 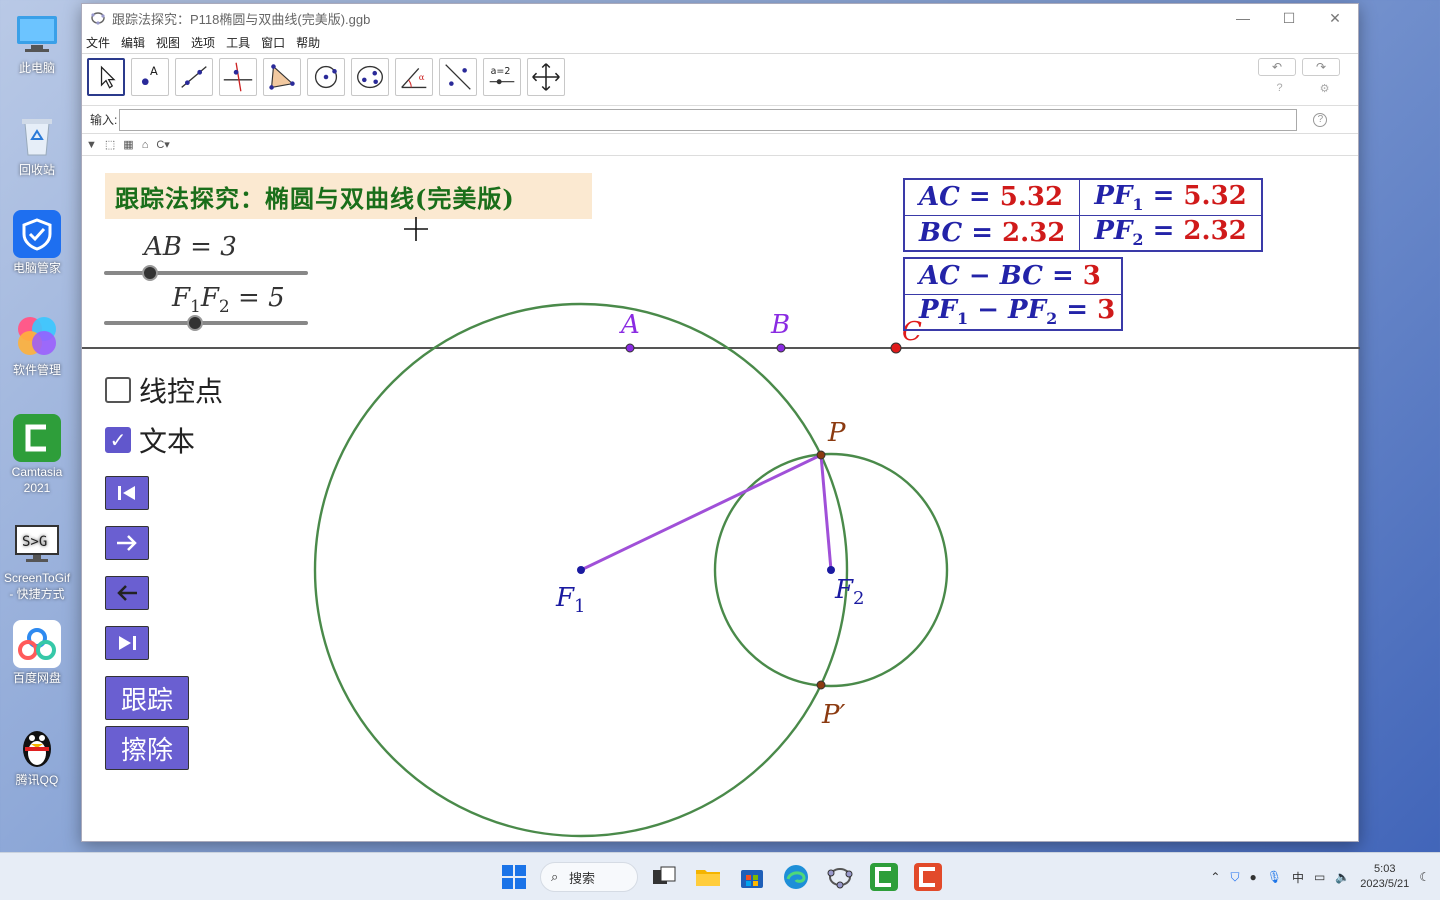 What do you see at coordinates (308, 42) in the screenshot?
I see `menu-help: 帮助` at bounding box center [308, 42].